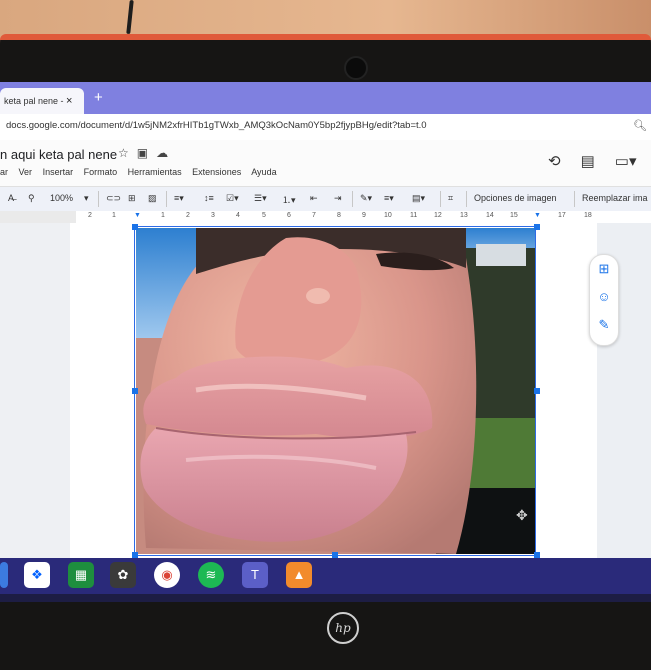  What do you see at coordinates (299, 575) in the screenshot?
I see `pixlr-icon: ▲` at bounding box center [299, 575].